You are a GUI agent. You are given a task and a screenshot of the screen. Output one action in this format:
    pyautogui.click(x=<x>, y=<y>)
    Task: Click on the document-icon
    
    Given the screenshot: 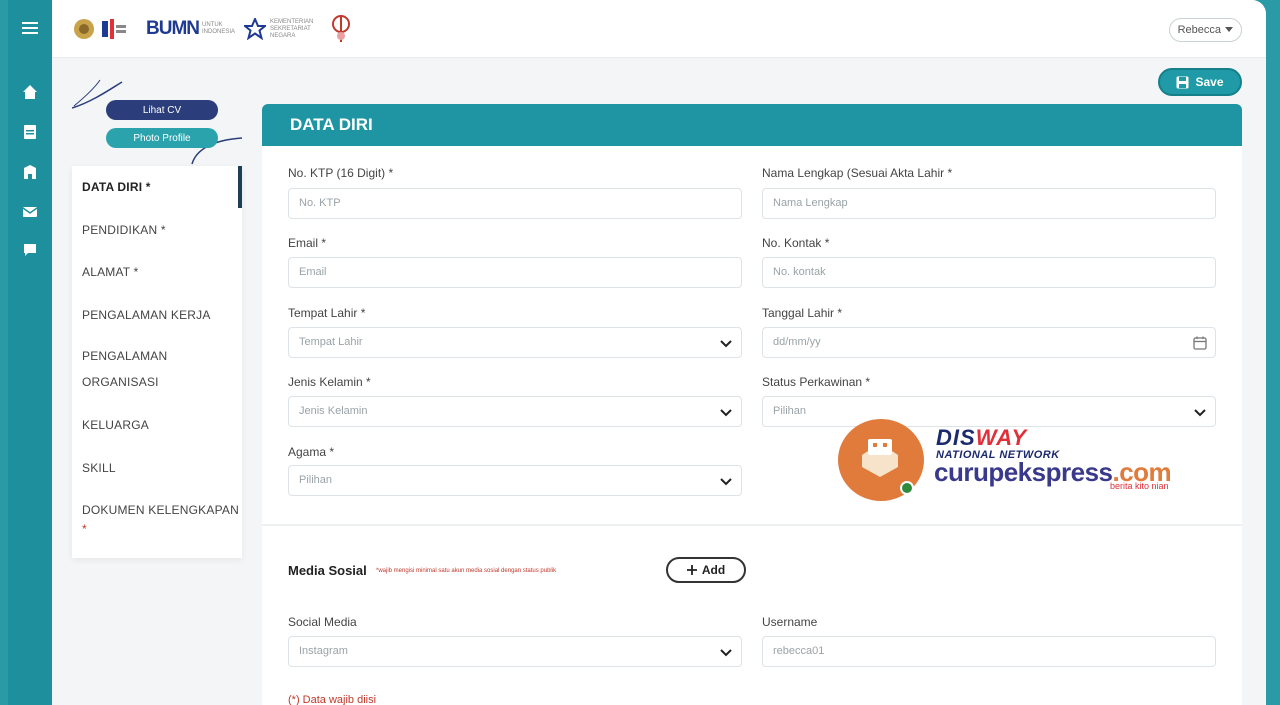 What is the action you would take?
    pyautogui.click(x=30, y=132)
    